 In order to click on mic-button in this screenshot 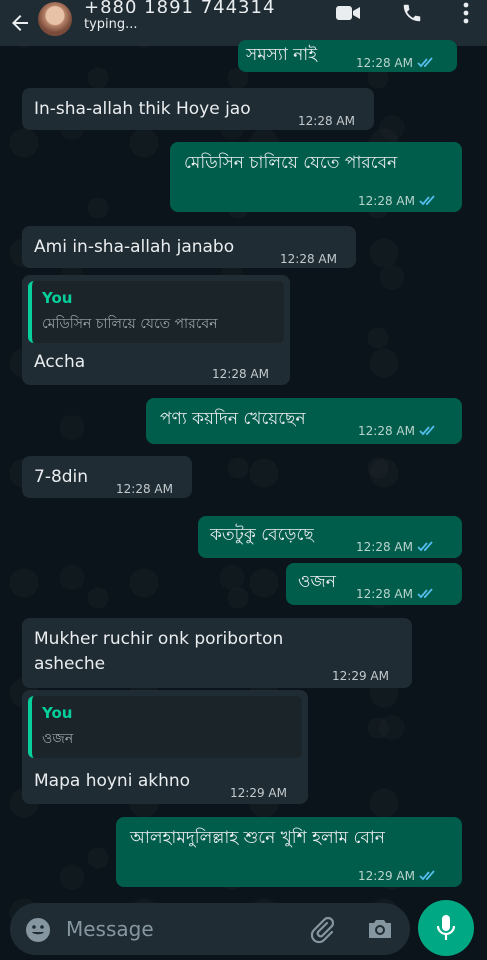, I will do `click(446, 928)`.